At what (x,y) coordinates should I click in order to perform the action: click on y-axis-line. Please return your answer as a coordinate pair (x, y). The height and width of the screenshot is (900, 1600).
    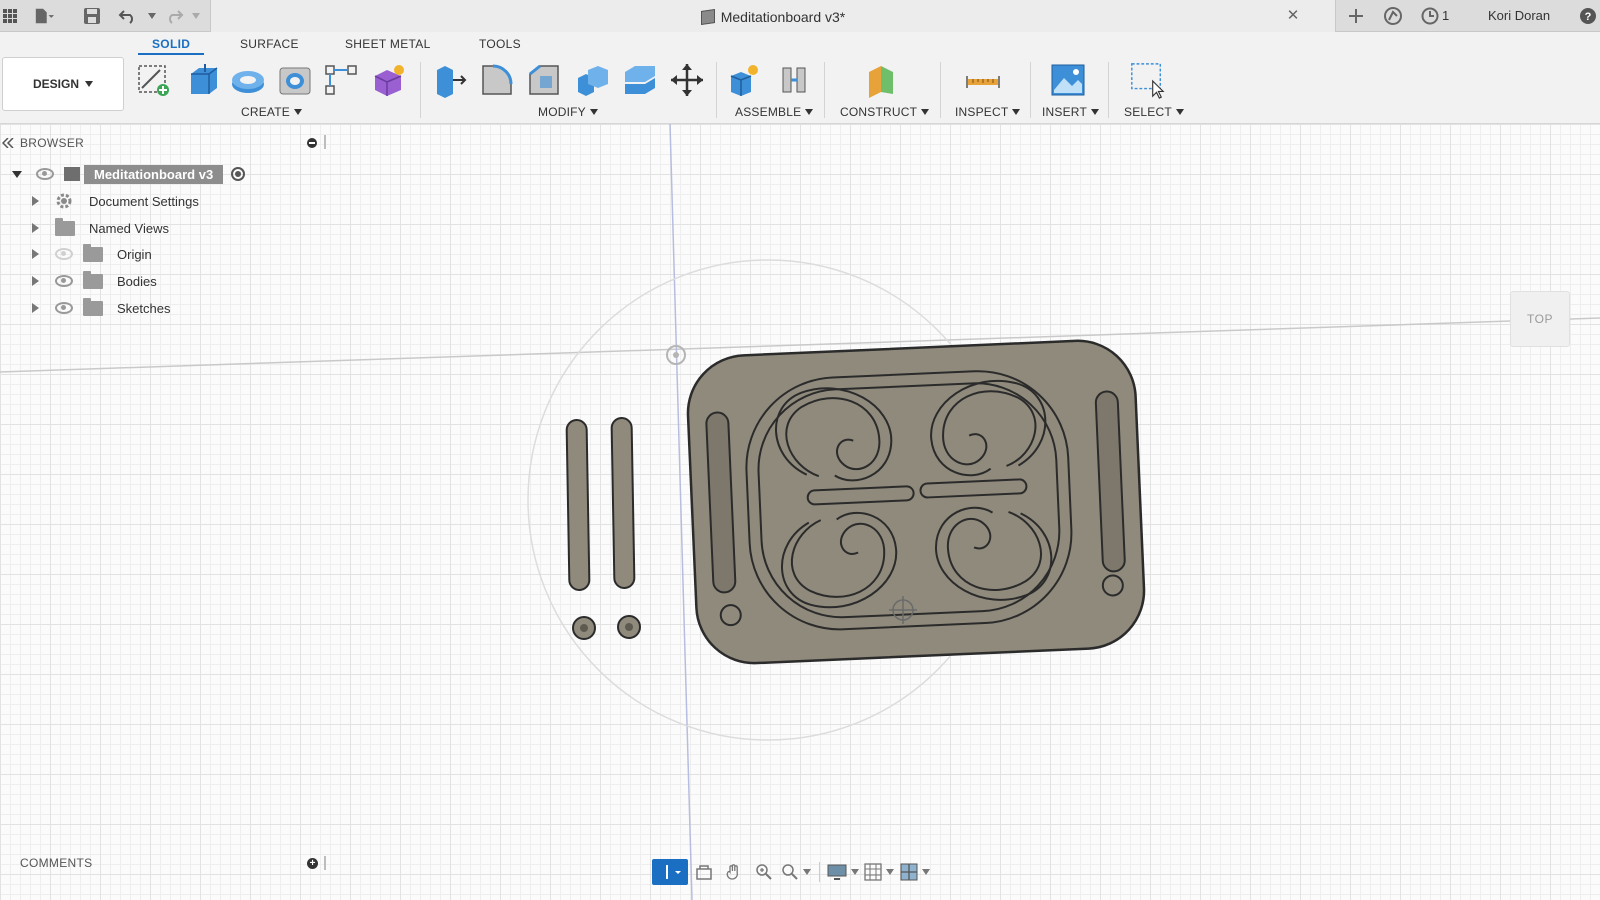
    Looking at the image, I should click on (681, 512).